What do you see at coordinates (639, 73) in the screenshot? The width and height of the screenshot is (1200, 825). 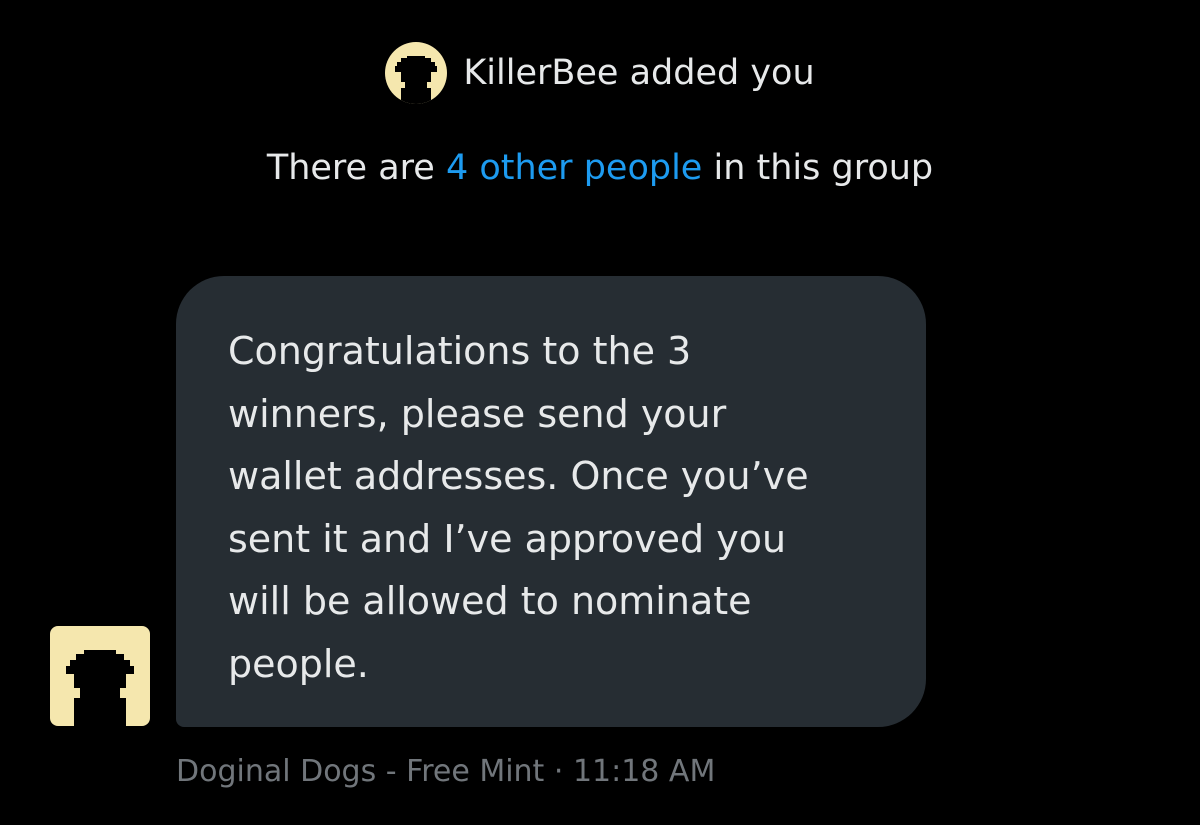 I see `system-notice-text: KillerBee added you` at bounding box center [639, 73].